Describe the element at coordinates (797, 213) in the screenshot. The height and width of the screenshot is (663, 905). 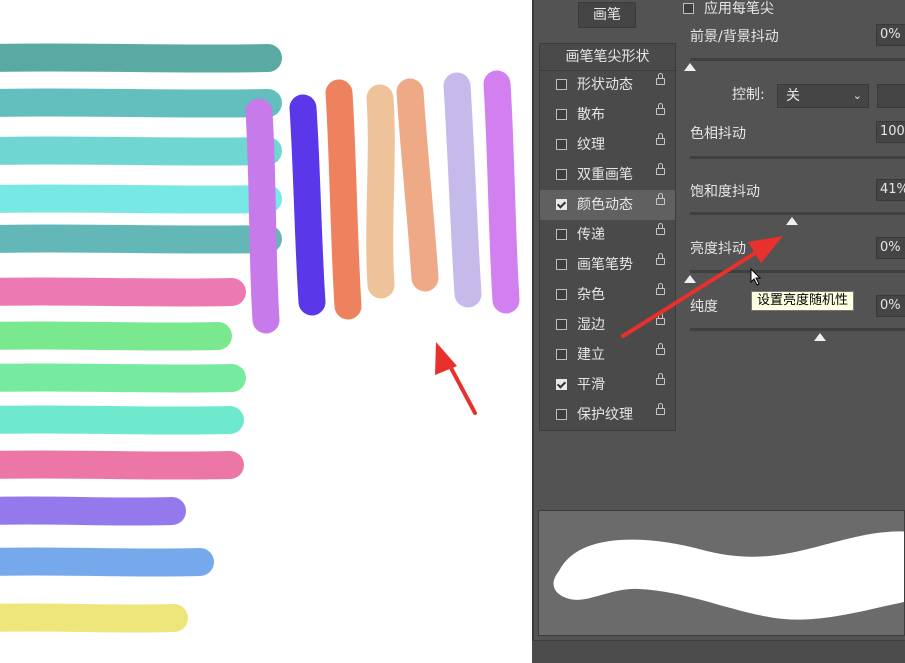
I see `saturation-jitter-slider` at that location.